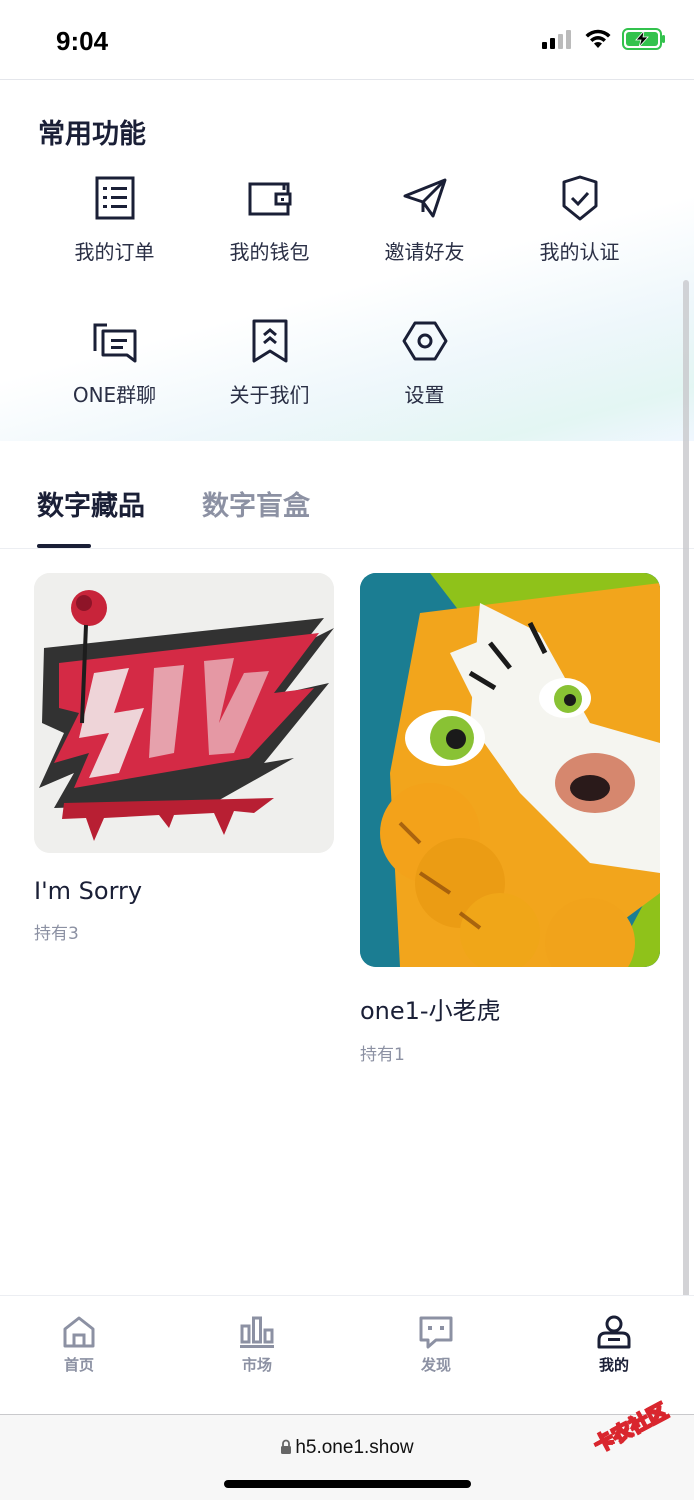  Describe the element at coordinates (114, 395) in the screenshot. I see `function-label: ONE群聊` at that location.